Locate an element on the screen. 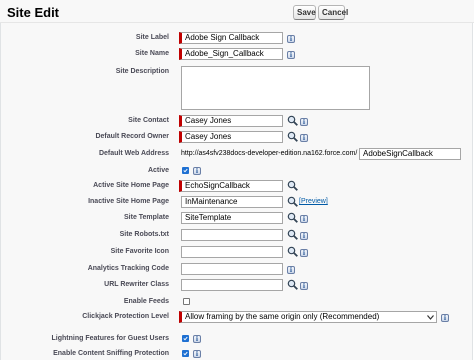  analytics-tracking-code-input is located at coordinates (232, 269).